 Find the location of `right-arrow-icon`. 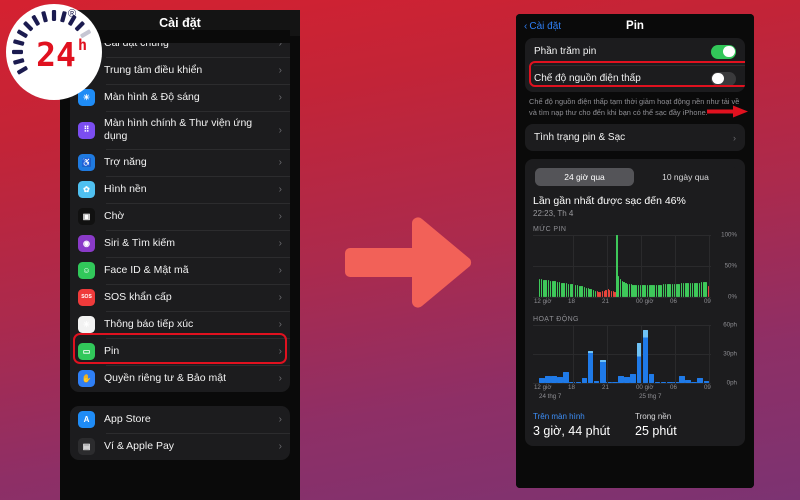

right-arrow-icon is located at coordinates (408, 262).